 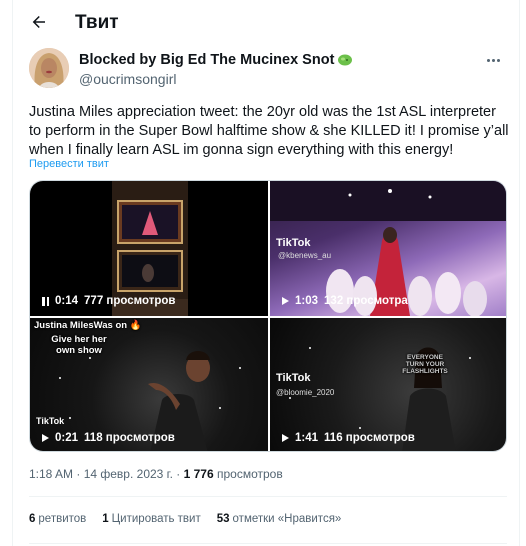 What do you see at coordinates (69, 164) in the screenshot?
I see `translate-tweet-link: Перевести твит` at bounding box center [69, 164].